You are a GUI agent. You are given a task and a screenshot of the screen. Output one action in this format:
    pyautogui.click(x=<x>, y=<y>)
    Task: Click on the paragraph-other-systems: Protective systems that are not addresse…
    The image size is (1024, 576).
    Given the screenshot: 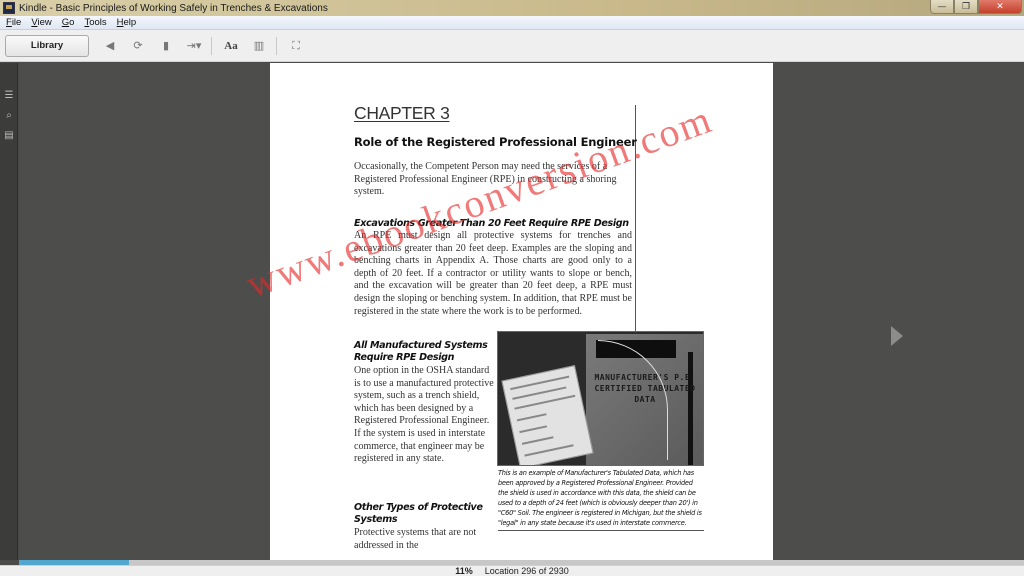 What is the action you would take?
    pyautogui.click(x=415, y=539)
    